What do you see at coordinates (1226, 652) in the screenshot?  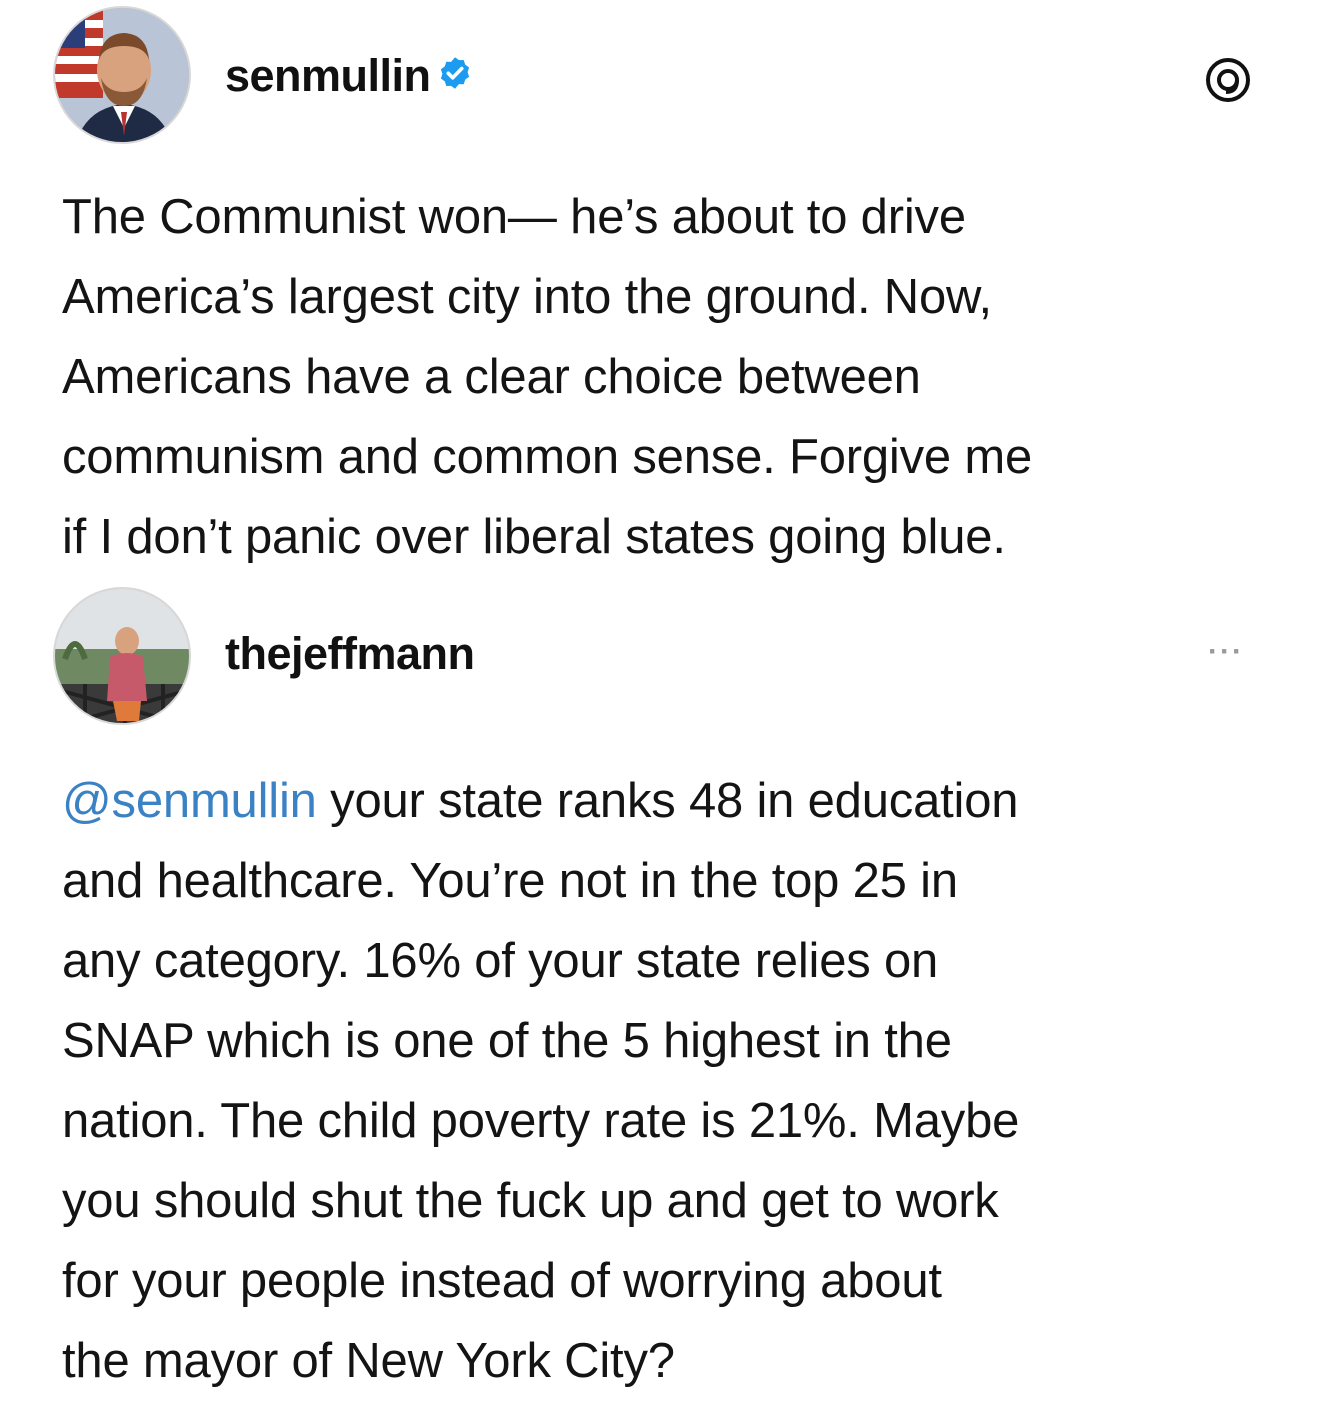 I see `more-options-button: ···` at bounding box center [1226, 652].